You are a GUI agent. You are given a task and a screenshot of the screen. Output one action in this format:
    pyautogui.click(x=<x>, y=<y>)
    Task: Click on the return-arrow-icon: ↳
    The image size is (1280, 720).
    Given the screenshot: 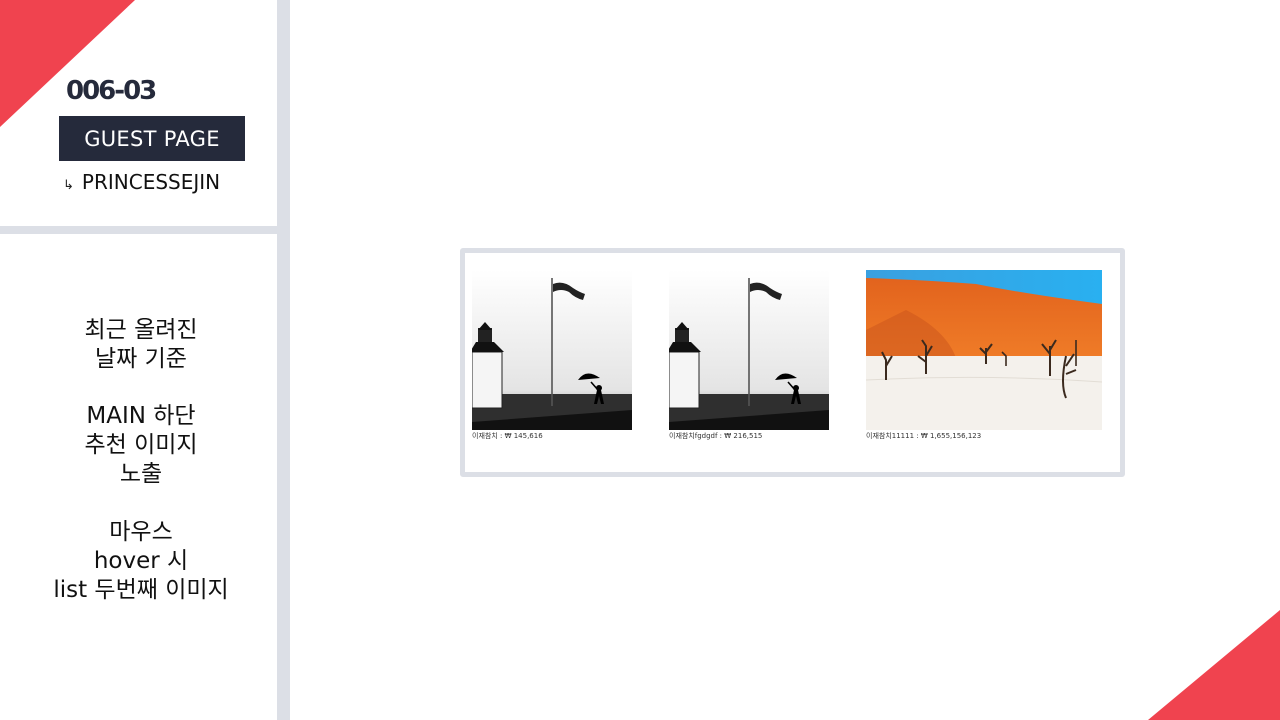 What is the action you would take?
    pyautogui.click(x=68, y=185)
    